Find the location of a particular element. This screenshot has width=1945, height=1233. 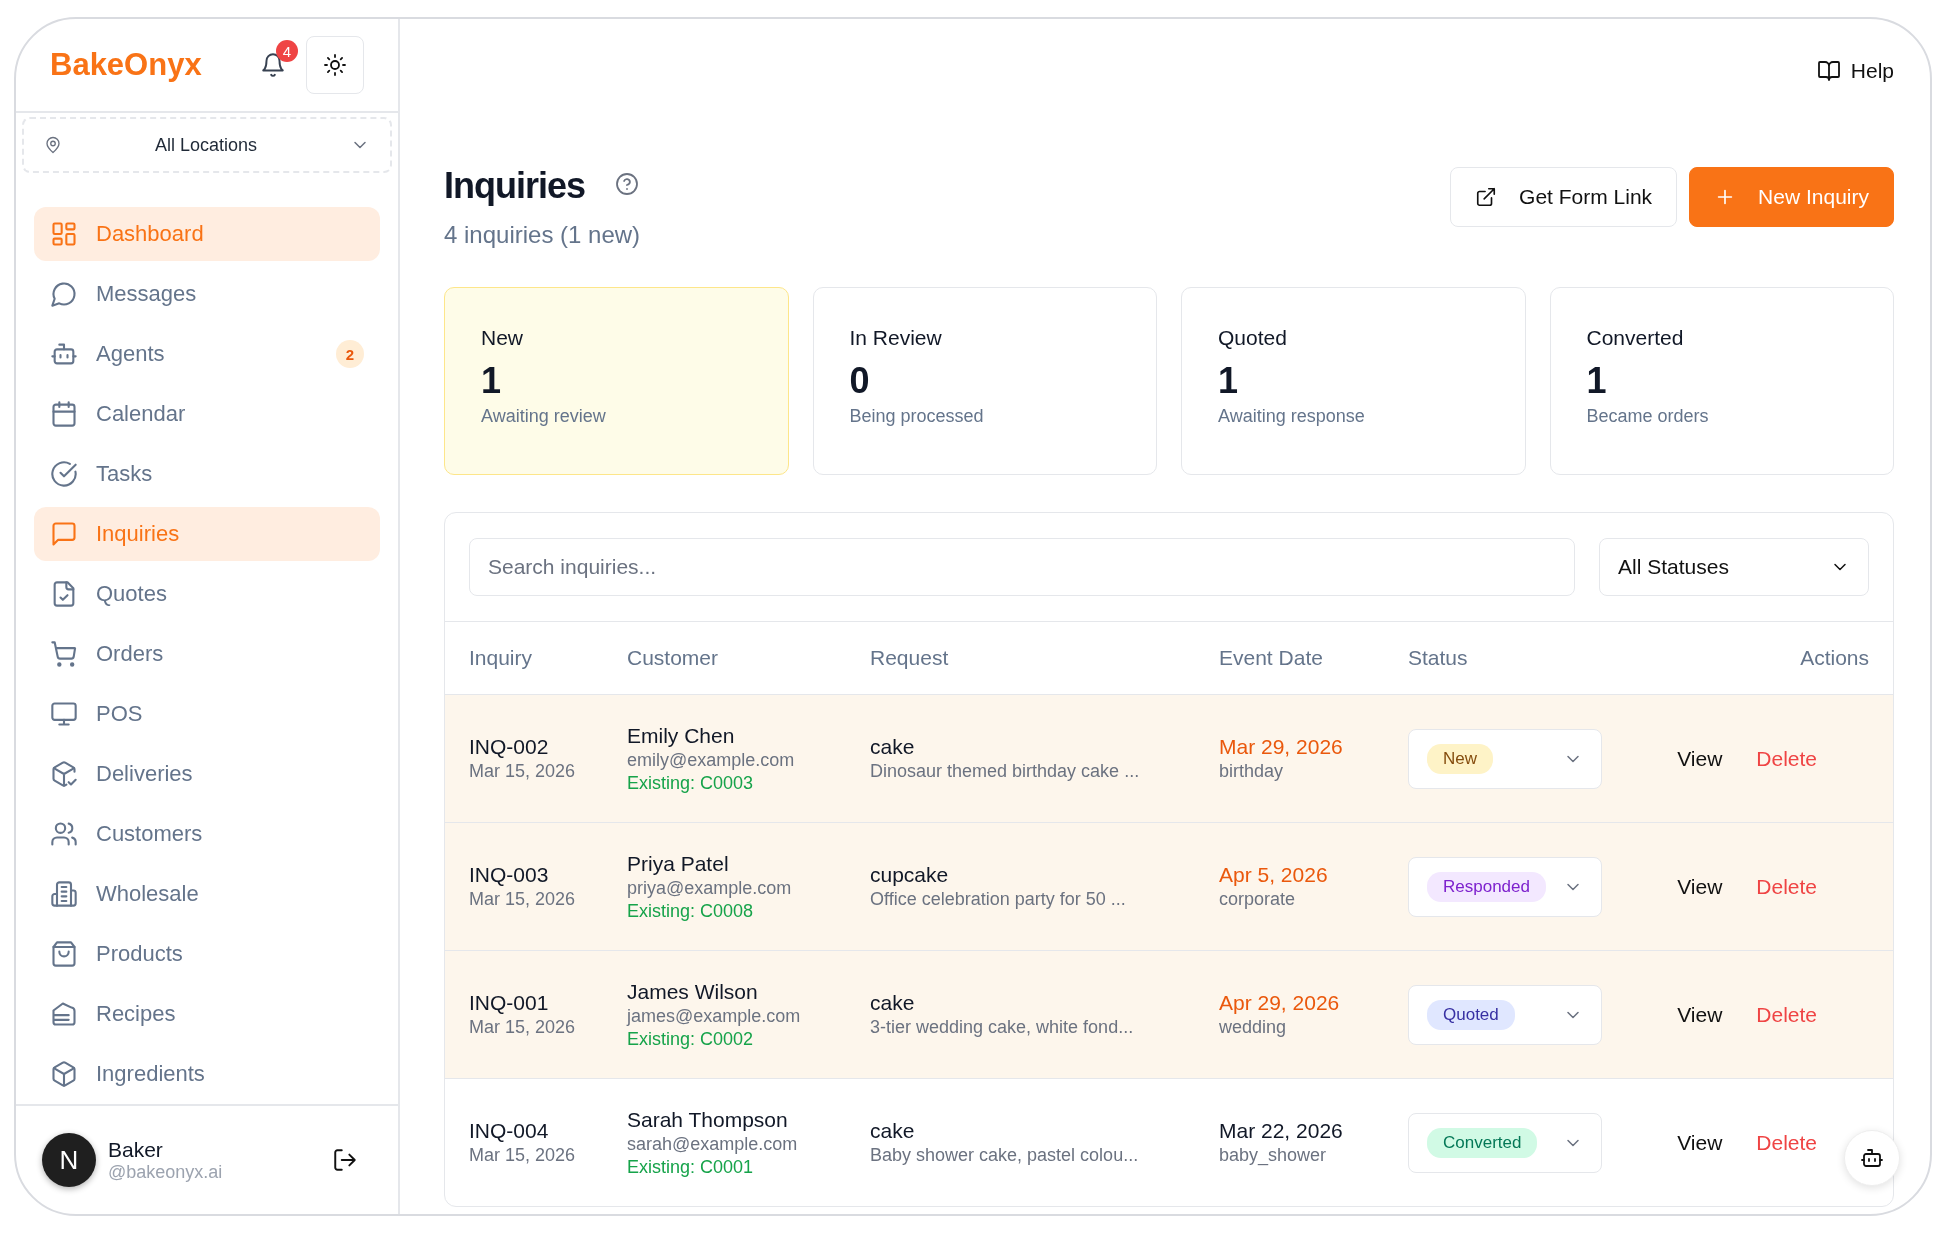

stat-caption: Being processed is located at coordinates (917, 416).